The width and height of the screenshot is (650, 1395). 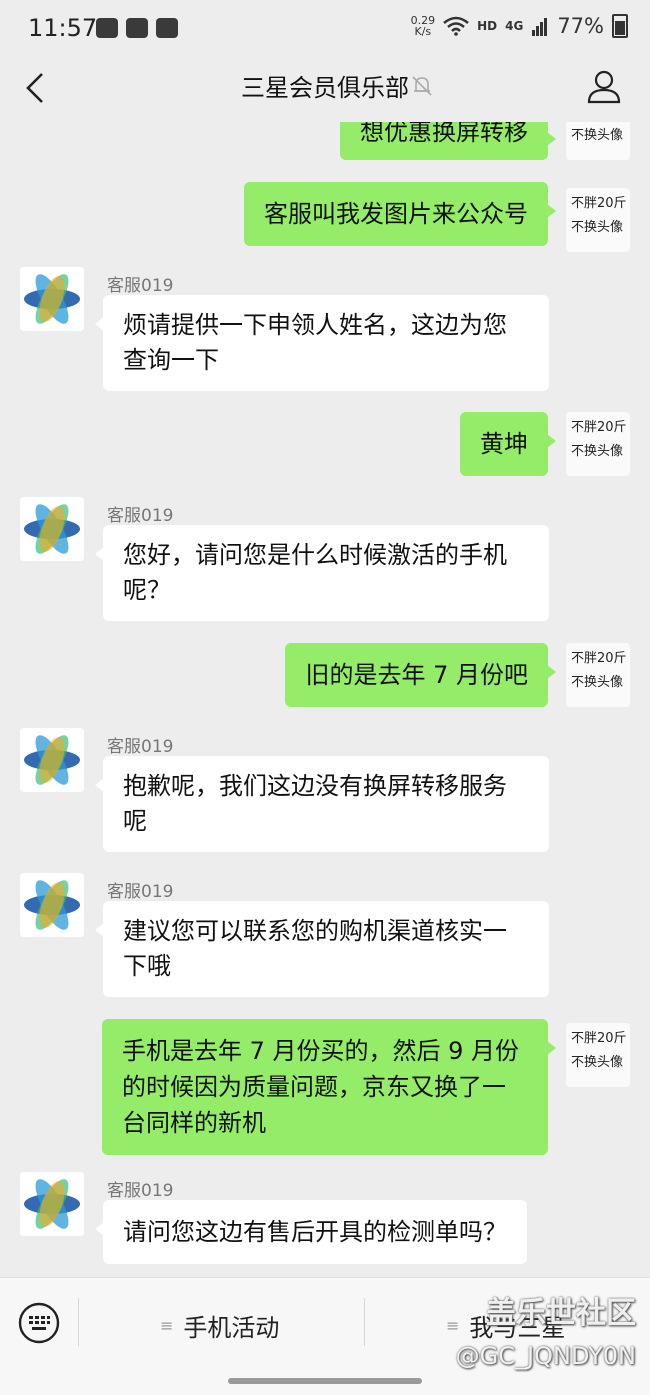 I want to click on network-type: 4G, so click(x=514, y=26).